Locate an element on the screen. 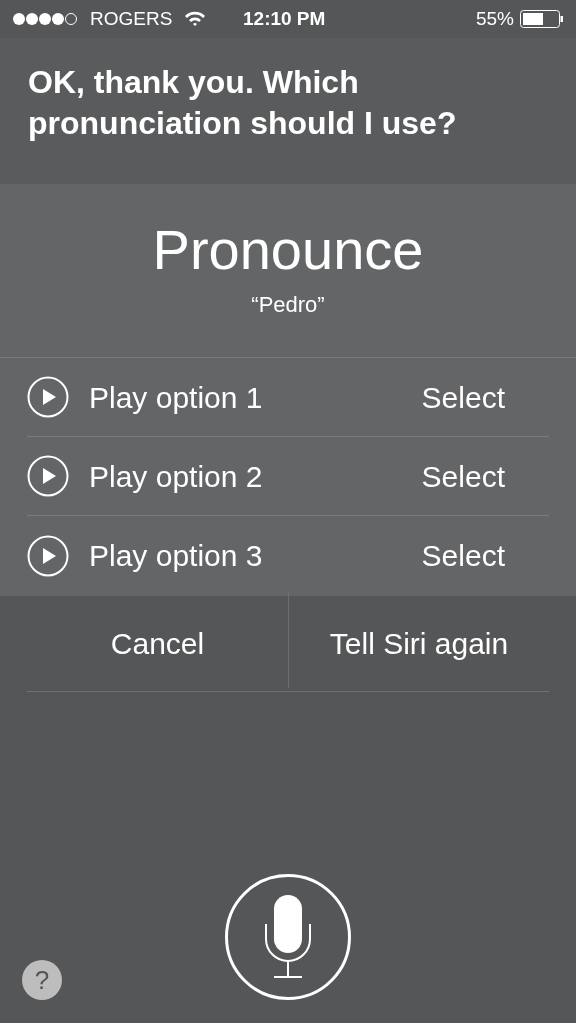 This screenshot has height=1023, width=576. help-button: ? is located at coordinates (42, 980).